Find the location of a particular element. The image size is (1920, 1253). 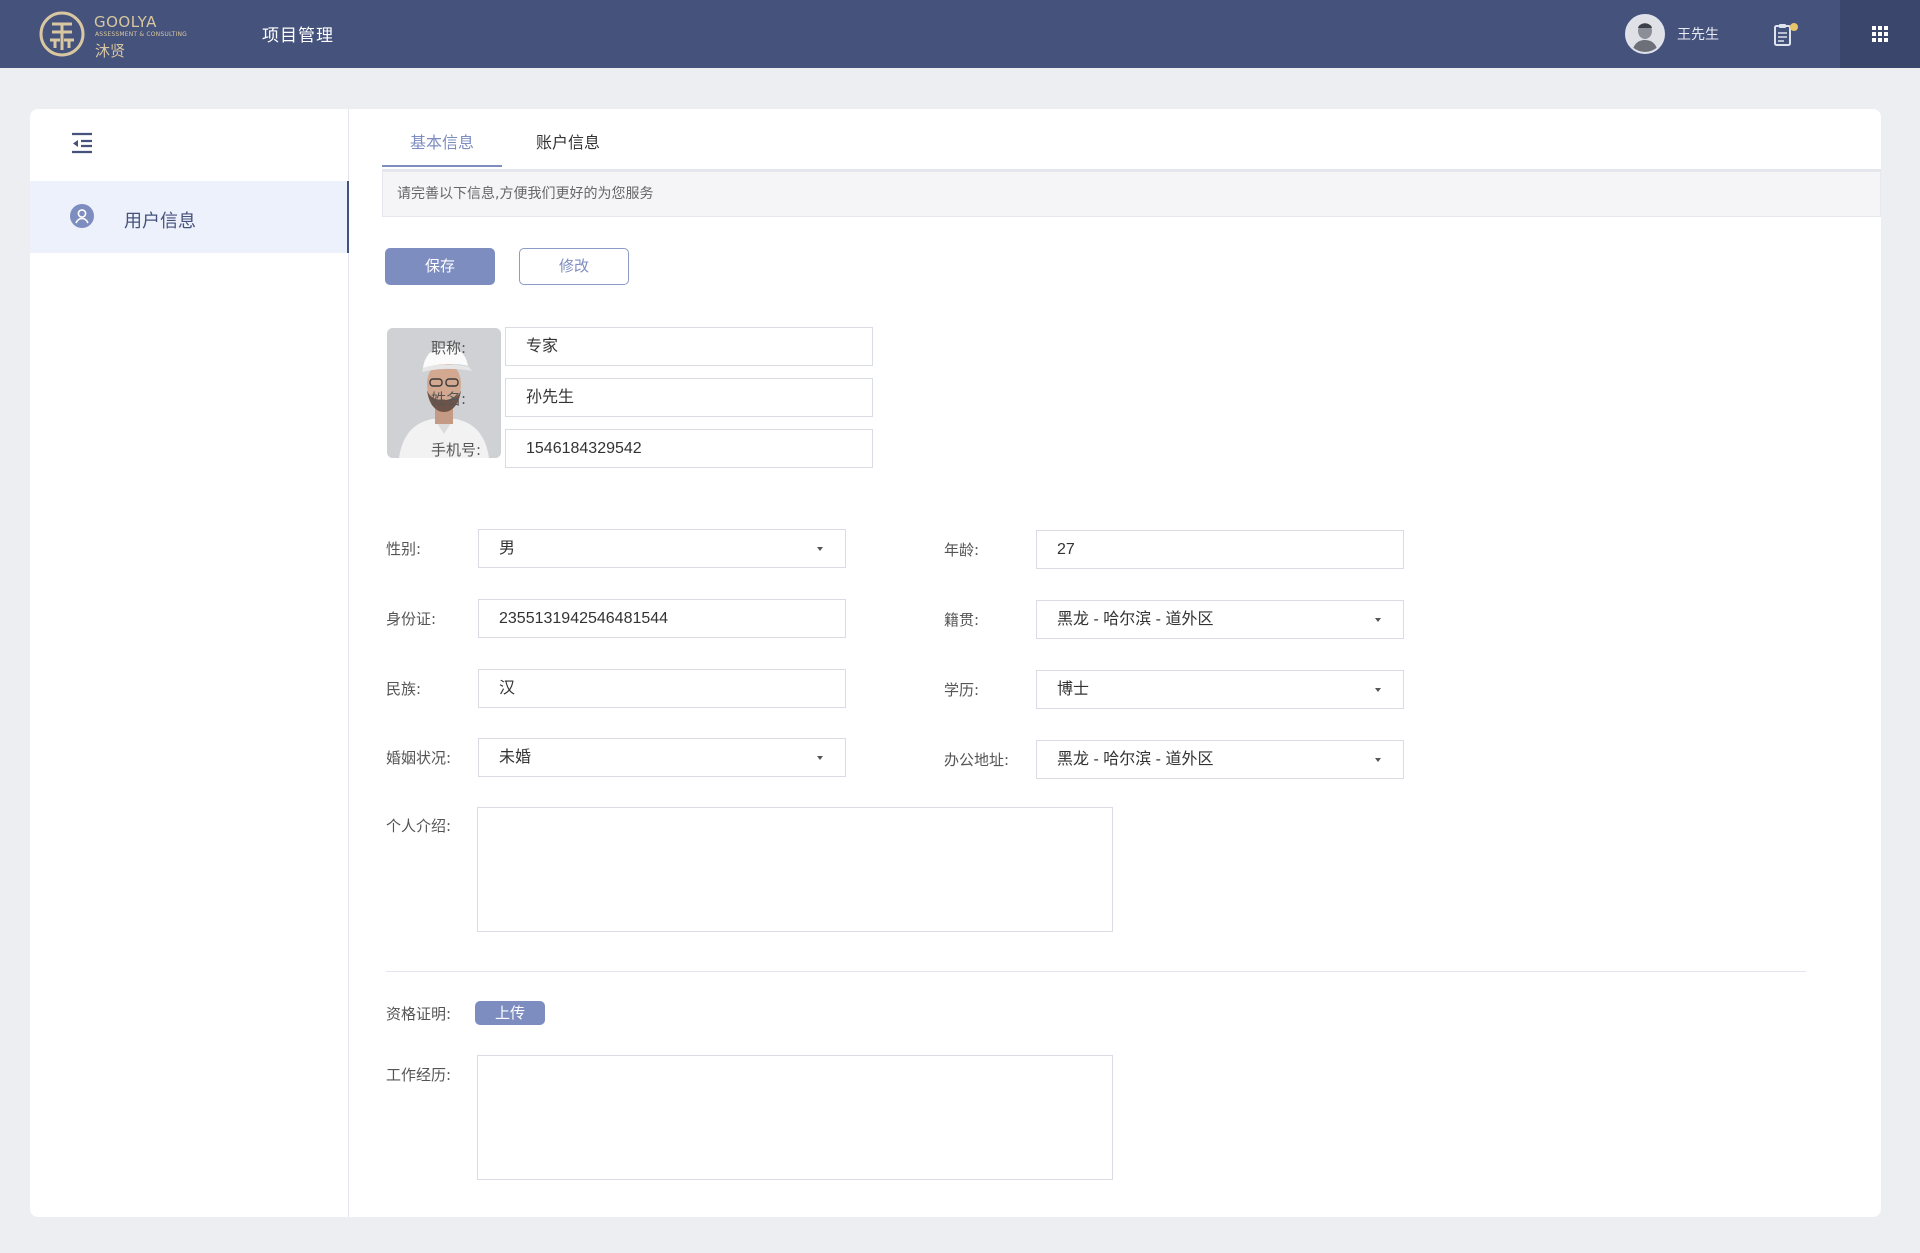

sidebar-item-label: 用户信息 is located at coordinates (160, 221).